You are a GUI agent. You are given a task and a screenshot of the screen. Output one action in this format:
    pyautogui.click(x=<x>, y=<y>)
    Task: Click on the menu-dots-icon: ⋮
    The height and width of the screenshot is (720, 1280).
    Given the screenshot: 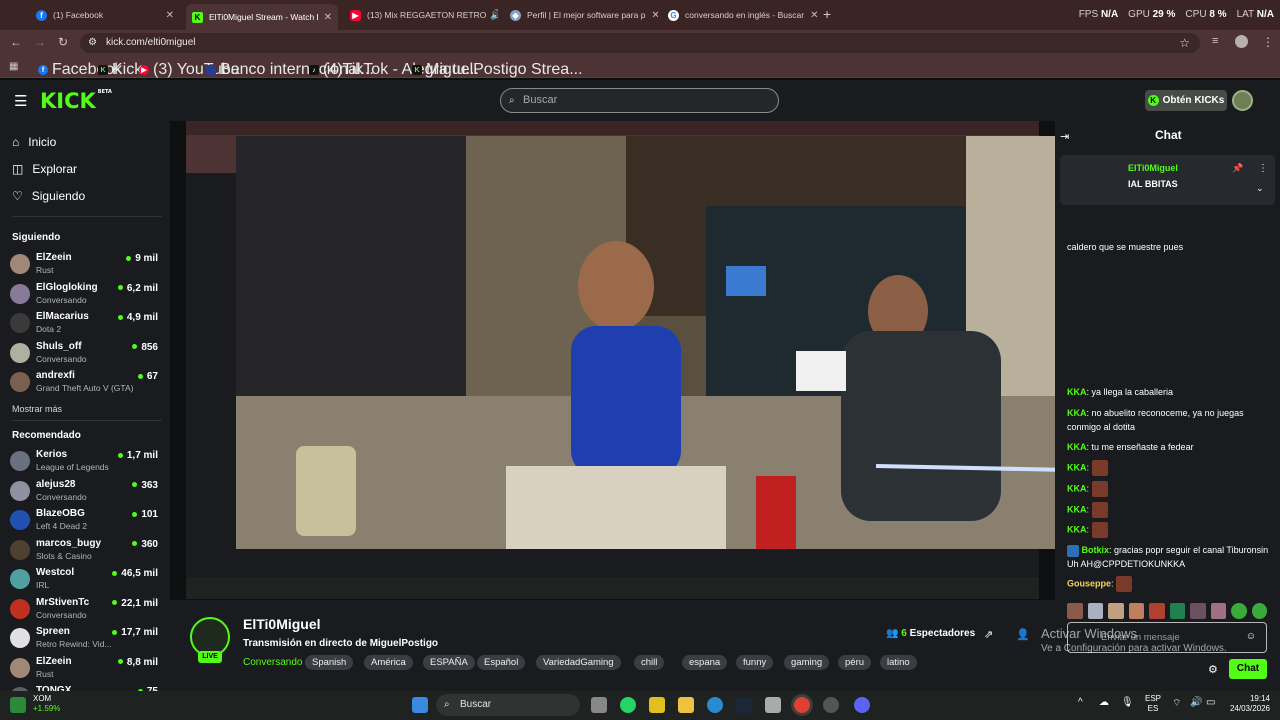 What is the action you would take?
    pyautogui.click(x=1268, y=42)
    